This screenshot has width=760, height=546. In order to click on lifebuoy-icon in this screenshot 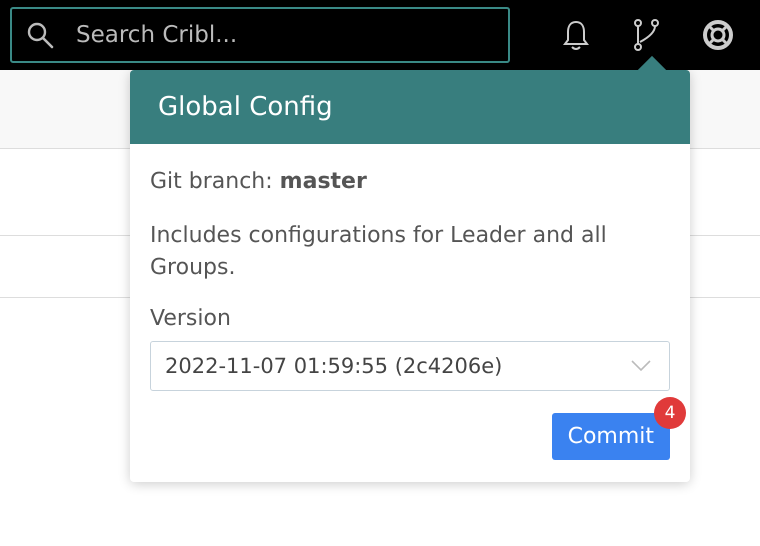, I will do `click(718, 35)`.